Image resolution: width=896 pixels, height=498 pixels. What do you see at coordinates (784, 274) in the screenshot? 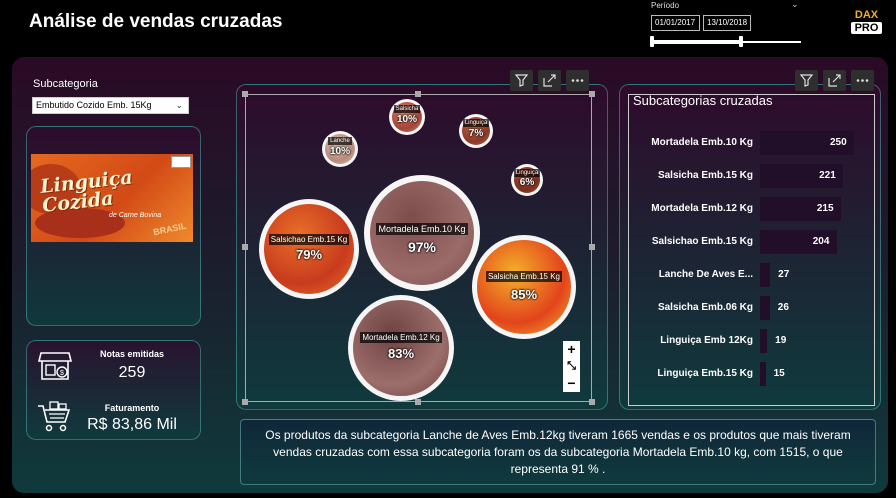
I see `bar-value: 27` at bounding box center [784, 274].